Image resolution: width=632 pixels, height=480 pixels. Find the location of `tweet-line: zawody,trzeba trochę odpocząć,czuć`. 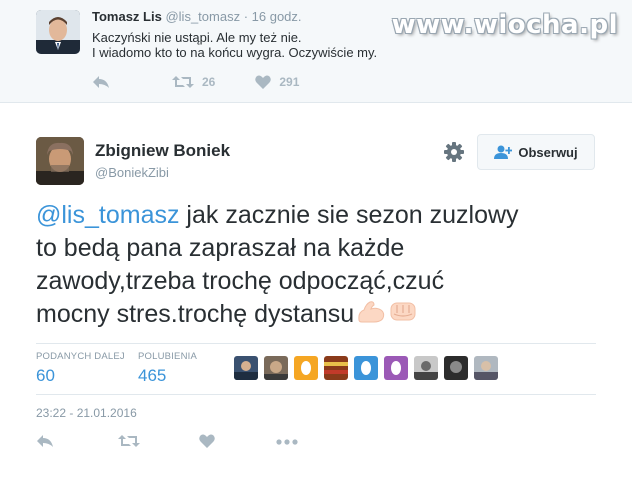

tweet-line: zawody,trzeba trochę odpocząć,czuć is located at coordinates (240, 281).